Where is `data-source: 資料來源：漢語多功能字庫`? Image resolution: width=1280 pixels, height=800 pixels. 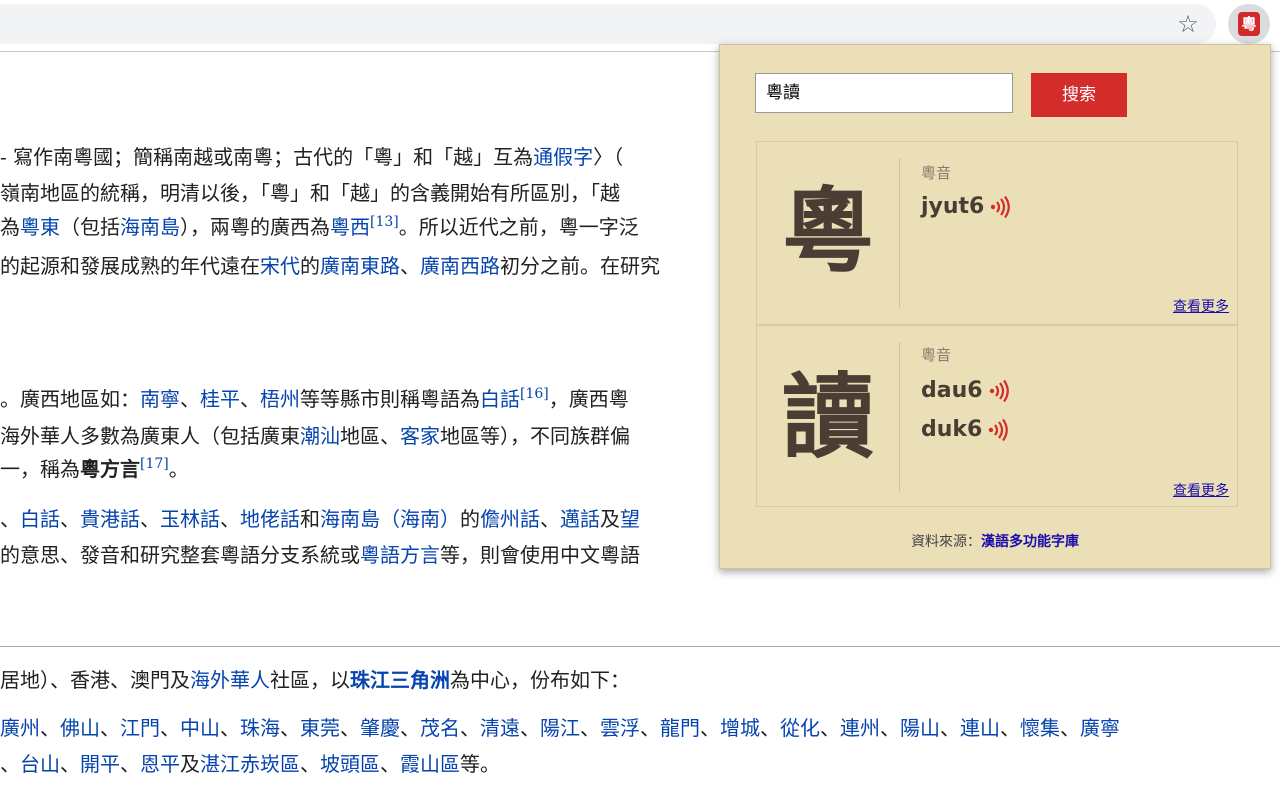 data-source: 資料來源：漢語多功能字庫 is located at coordinates (995, 541).